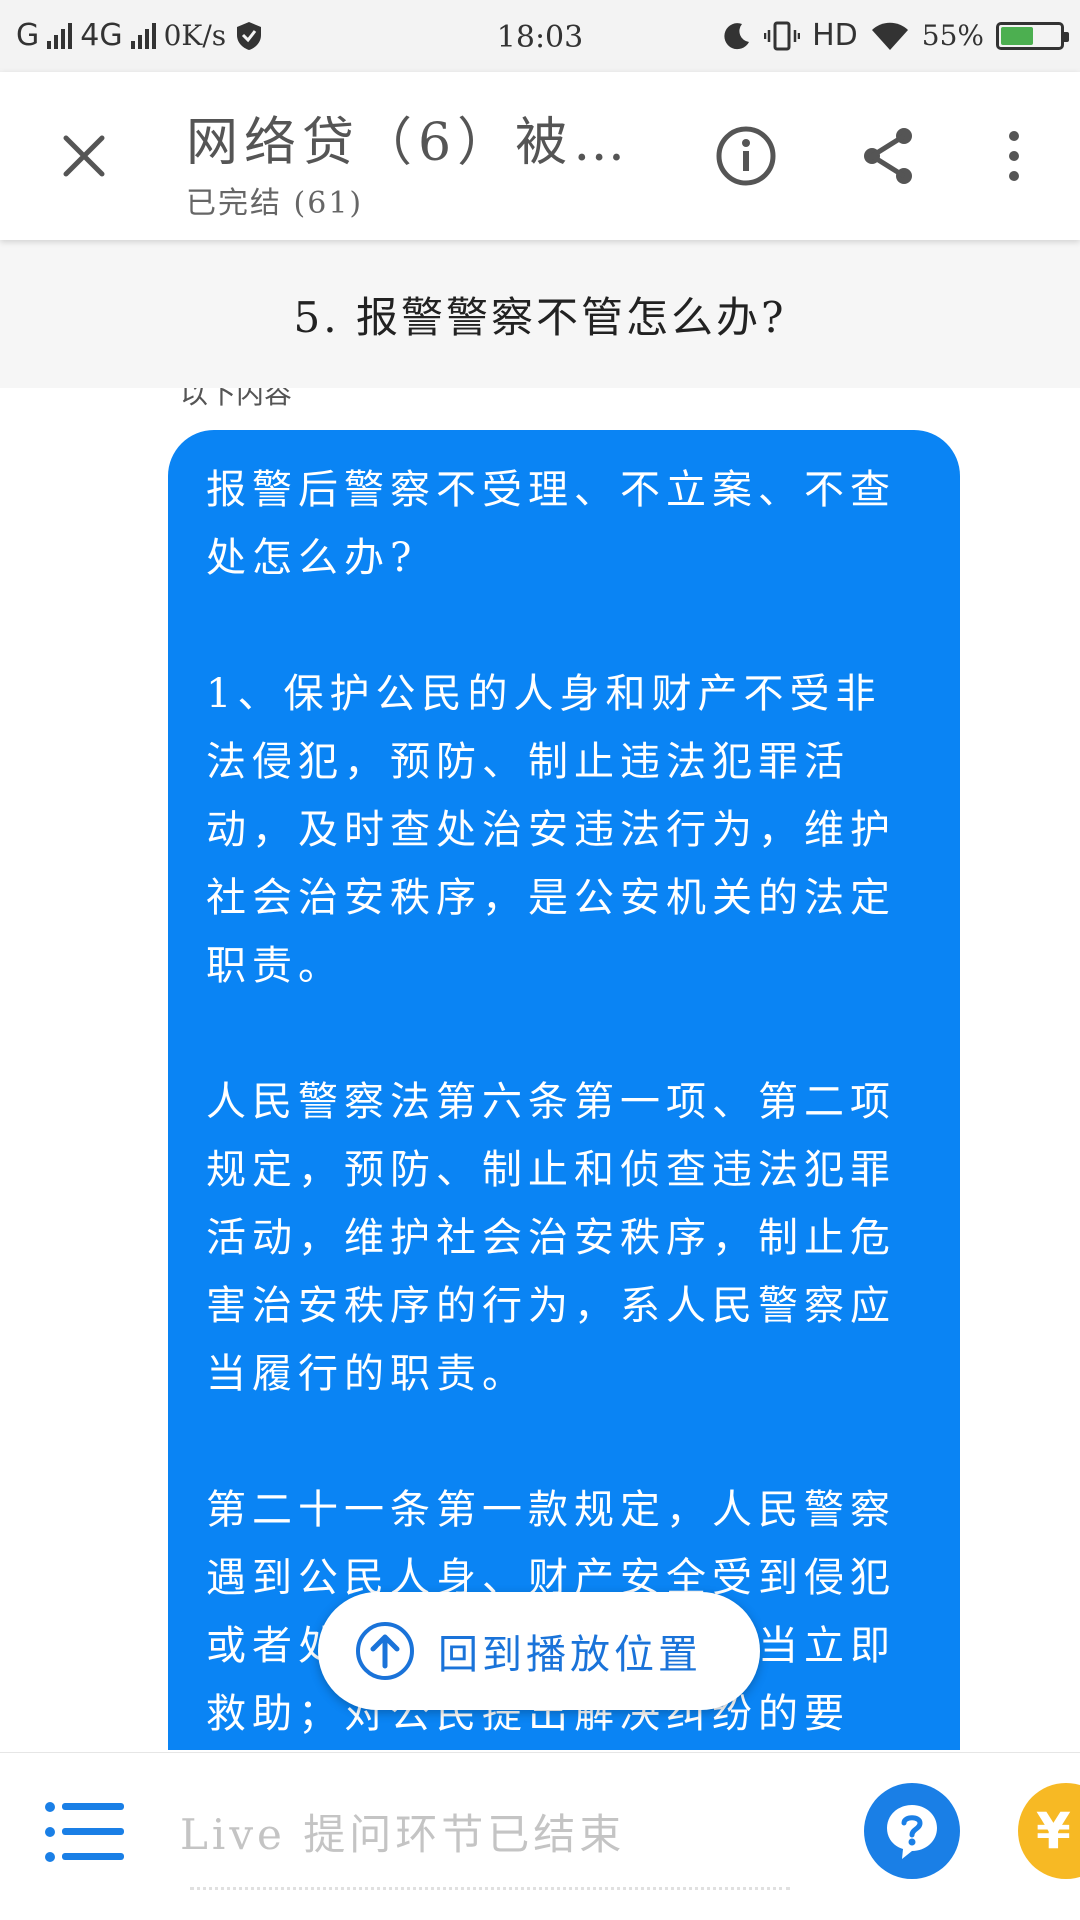 The width and height of the screenshot is (1080, 1920). I want to click on more-options-icon, so click(1014, 156).